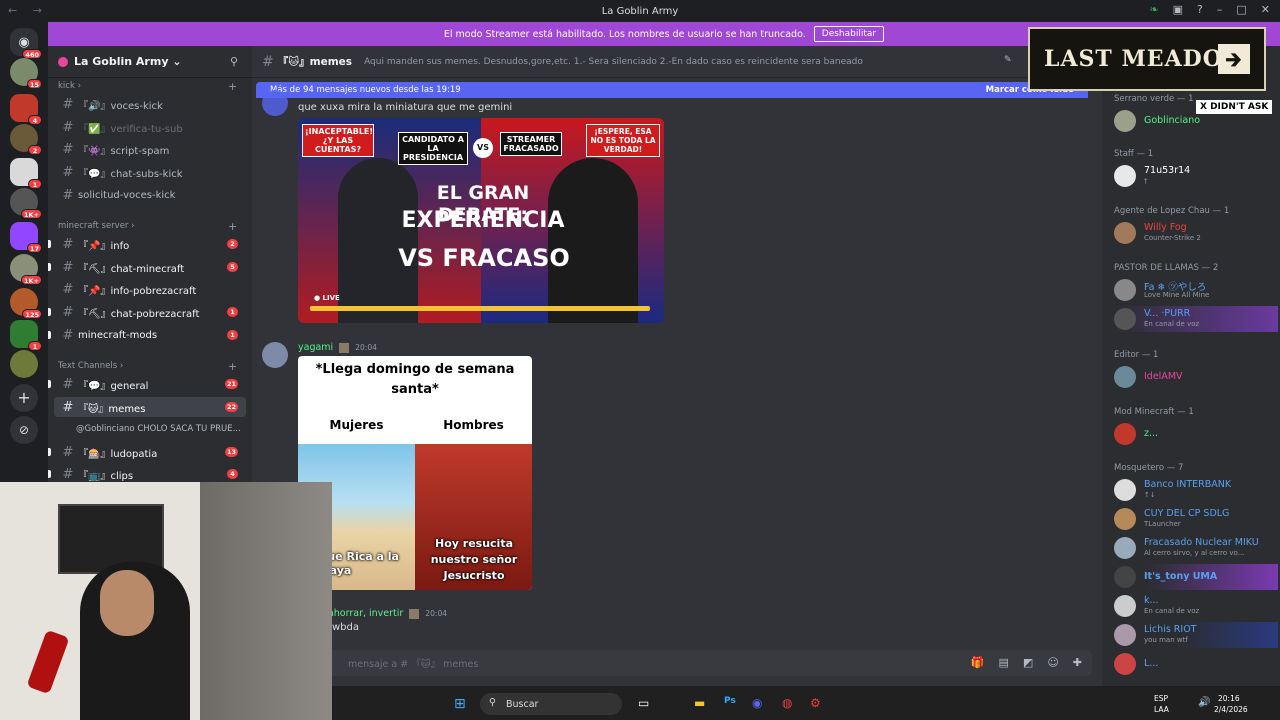 The width and height of the screenshot is (1280, 720). Describe the element at coordinates (1161, 698) in the screenshot. I see `language-top: ESP` at that location.